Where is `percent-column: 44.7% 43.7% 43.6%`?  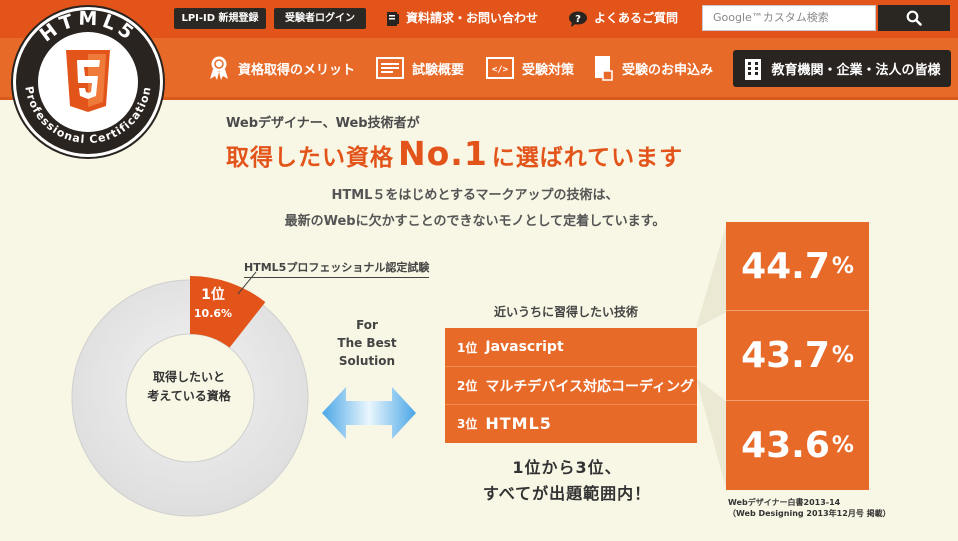 percent-column: 44.7% 43.7% 43.6% is located at coordinates (797, 356).